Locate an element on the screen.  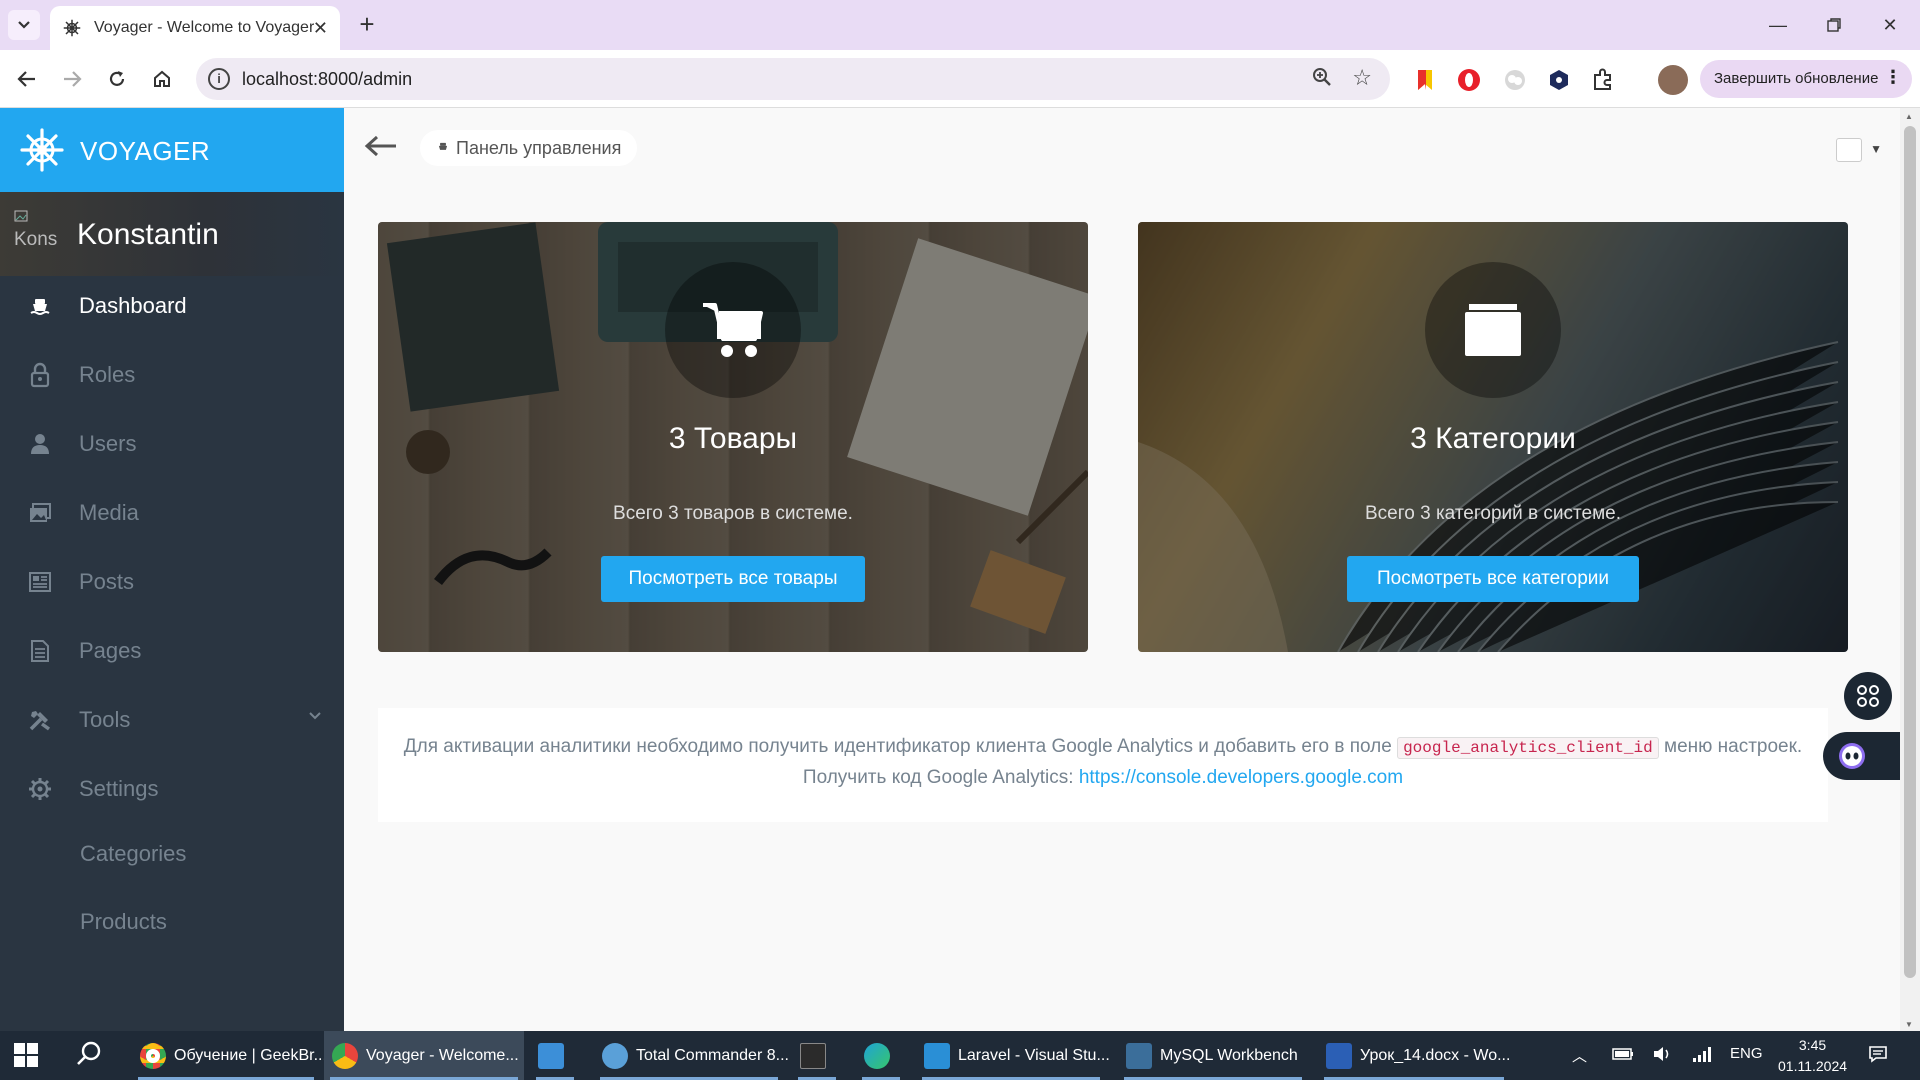
scrollbar-thumb is located at coordinates (1910, 552).